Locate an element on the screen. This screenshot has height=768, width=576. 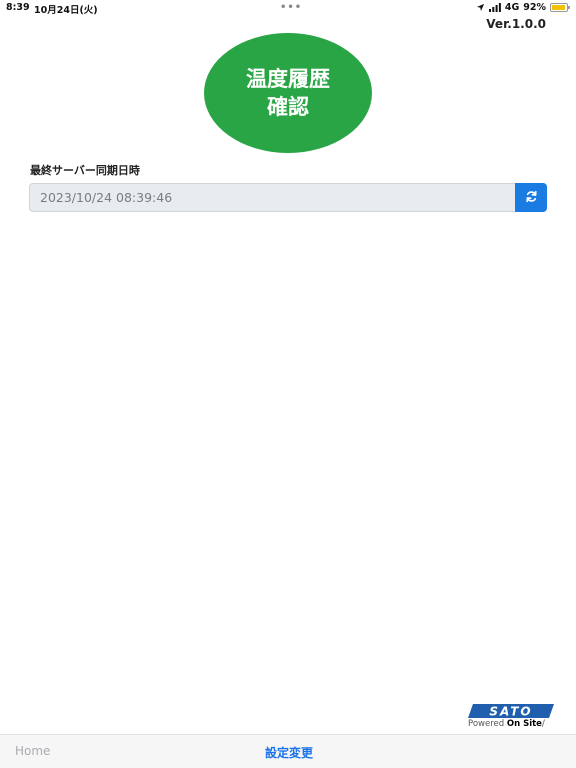
logo-tagline-suffix: / is located at coordinates (543, 724).